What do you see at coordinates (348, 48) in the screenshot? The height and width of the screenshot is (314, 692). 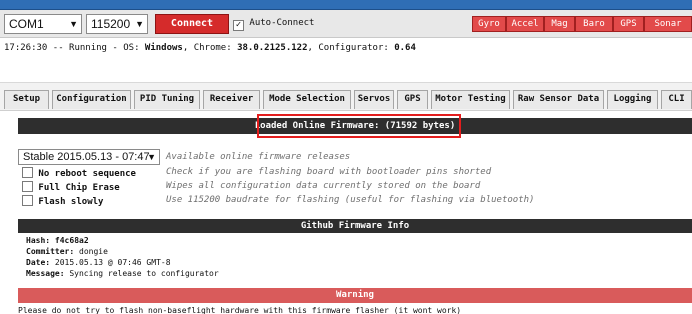 I see `log-configurator-label: , Configurator:` at bounding box center [348, 48].